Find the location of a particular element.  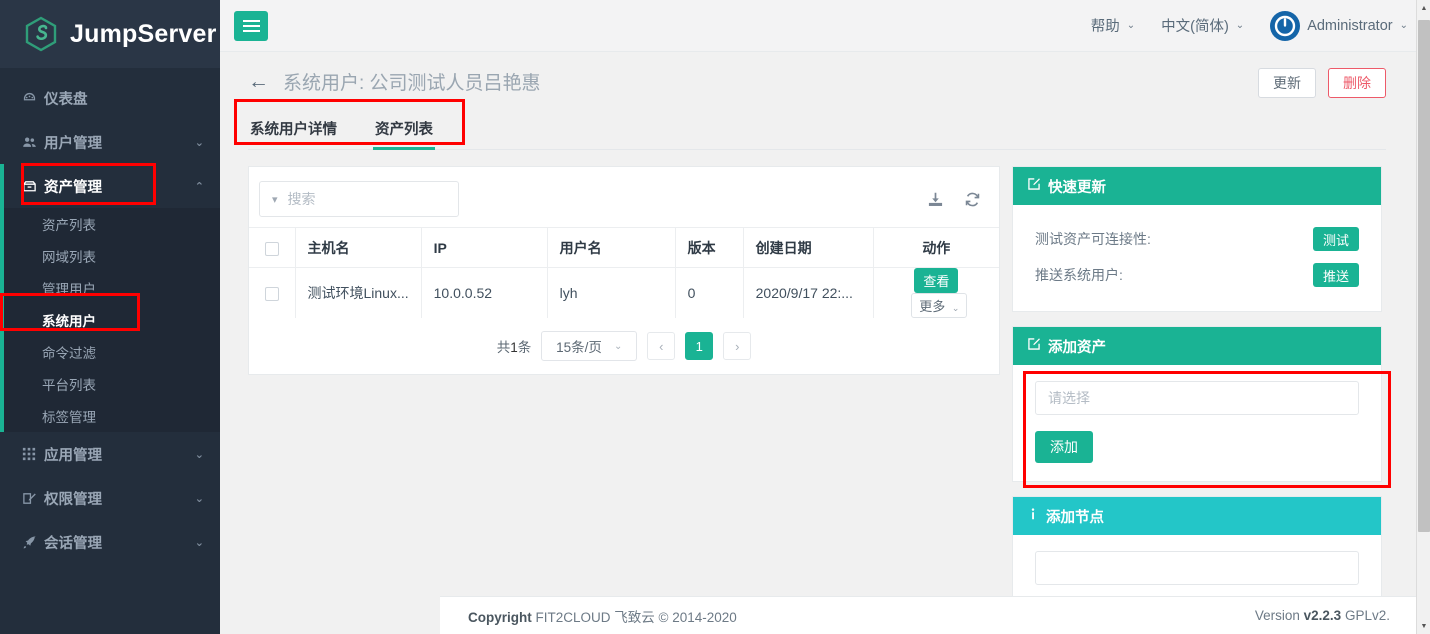

back-arrow-icon: ← is located at coordinates (258, 81).